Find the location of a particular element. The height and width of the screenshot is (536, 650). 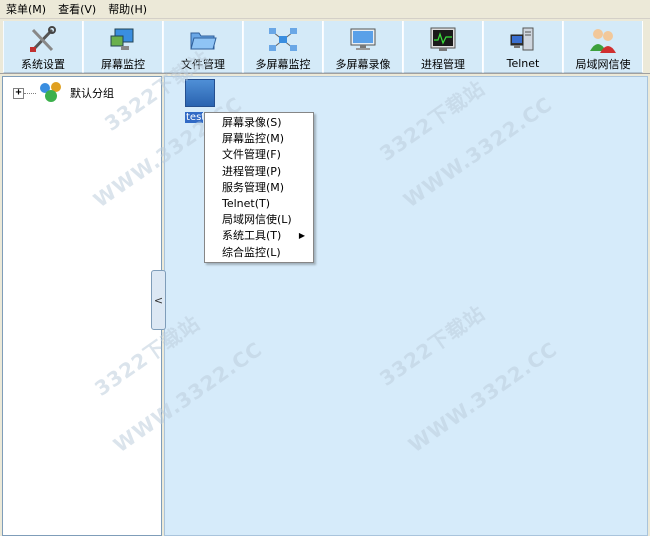

toolbar-label: 进程管理 is located at coordinates (443, 64).